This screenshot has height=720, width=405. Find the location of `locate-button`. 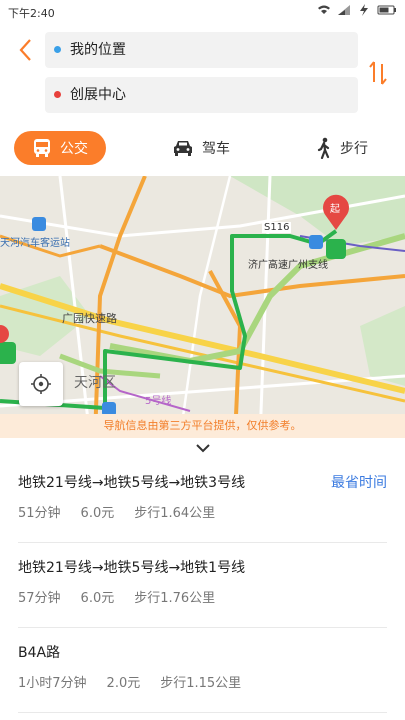

locate-button is located at coordinates (41, 384).